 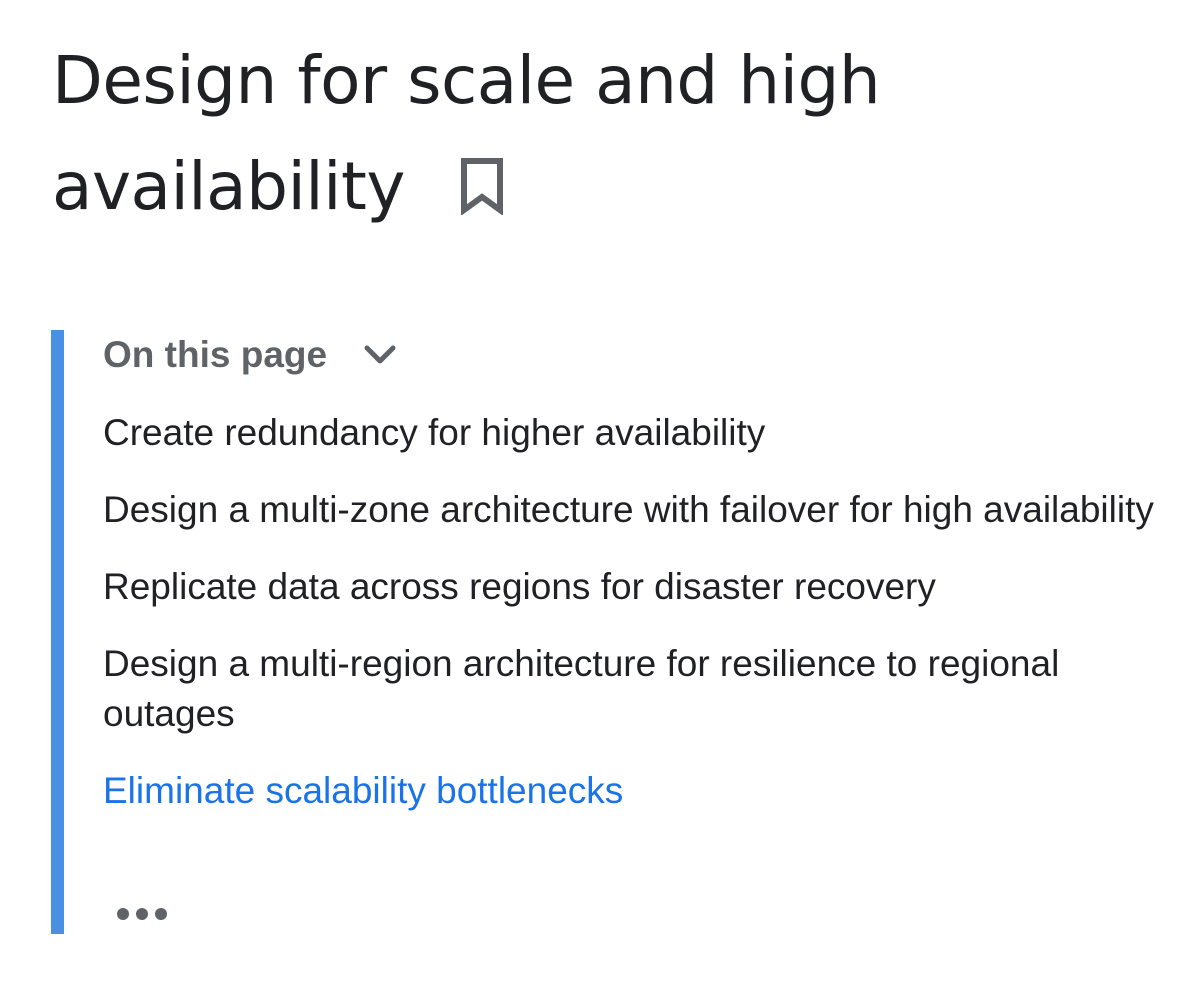 I want to click on bookmark-button, so click(x=482, y=193).